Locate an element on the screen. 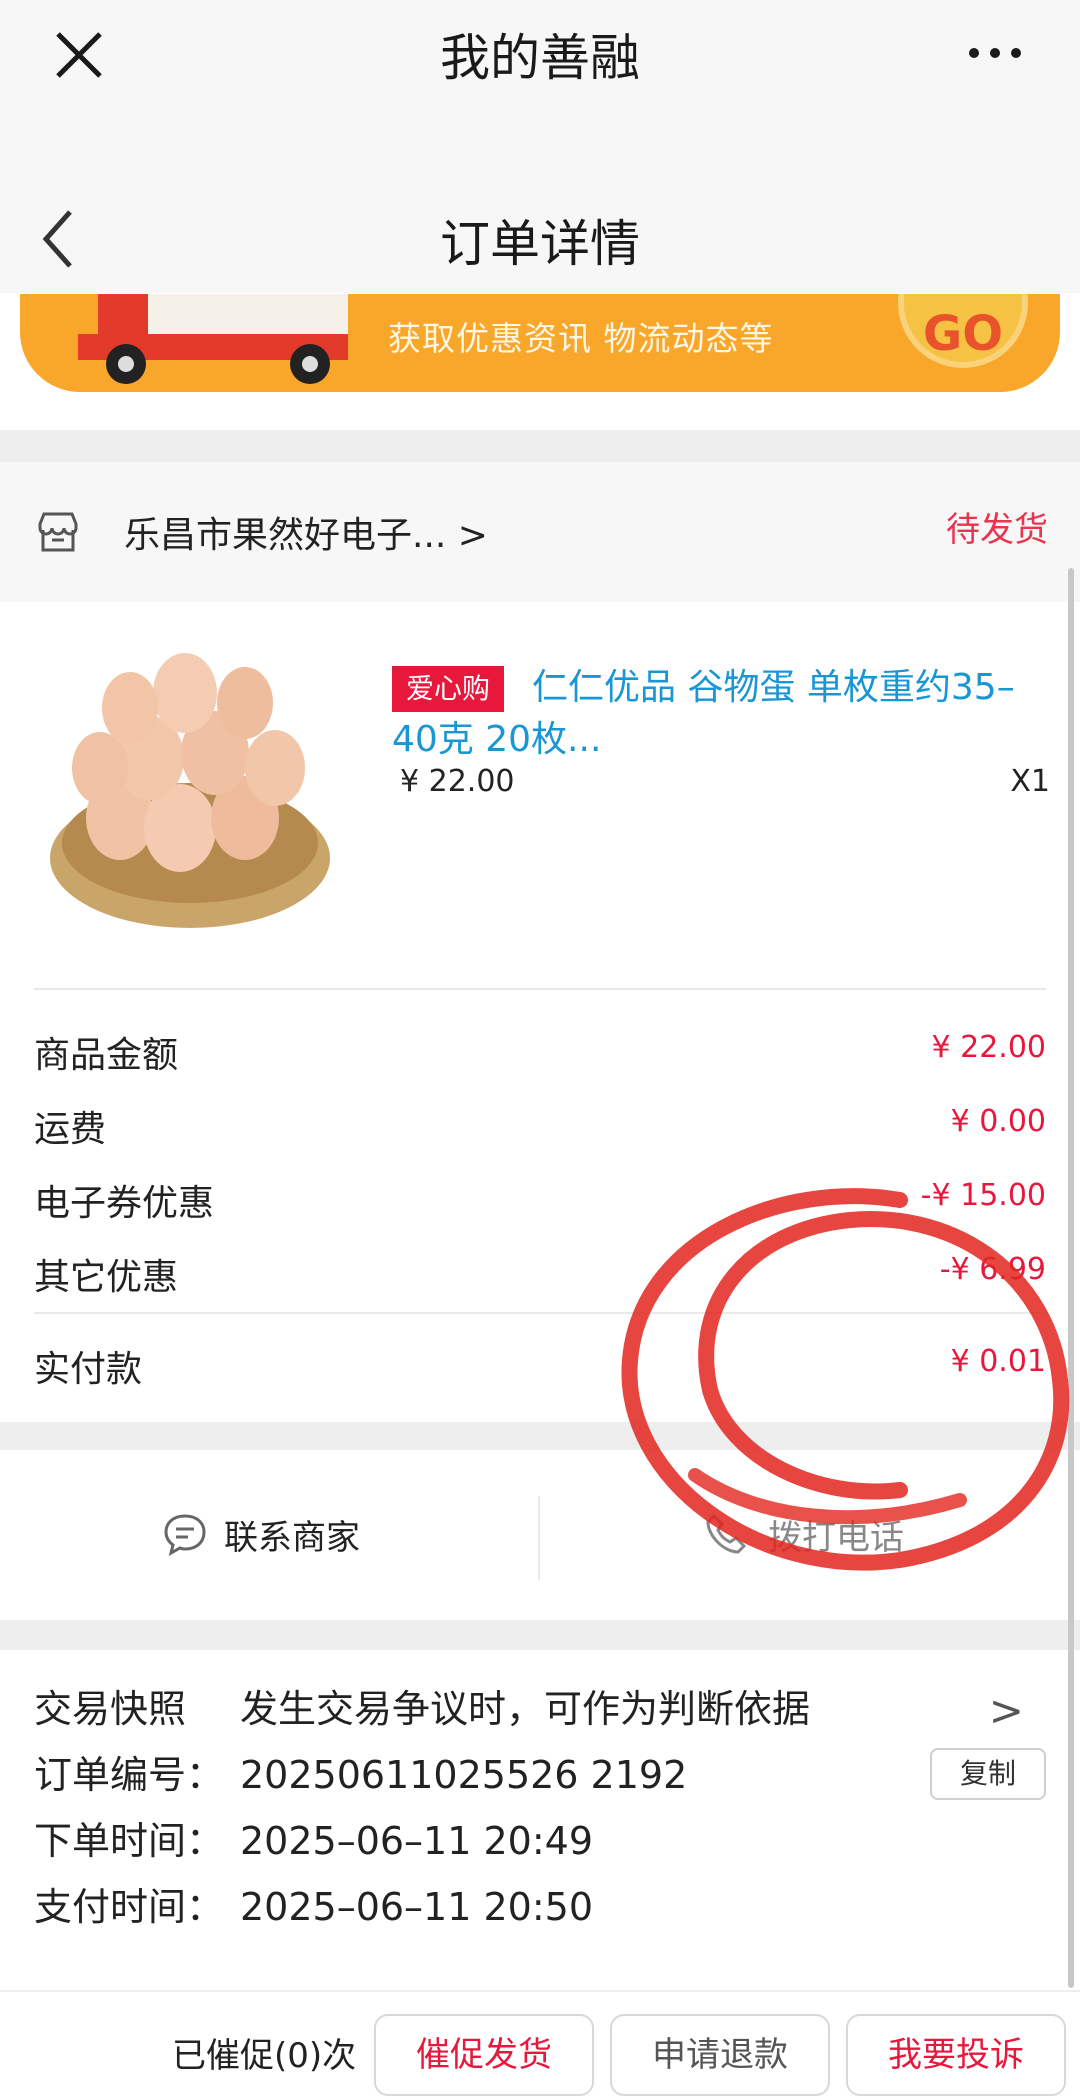 This screenshot has width=1080, height=2097. promo-banner: 获取优惠资讯 物流动态等 GO is located at coordinates (540, 343).